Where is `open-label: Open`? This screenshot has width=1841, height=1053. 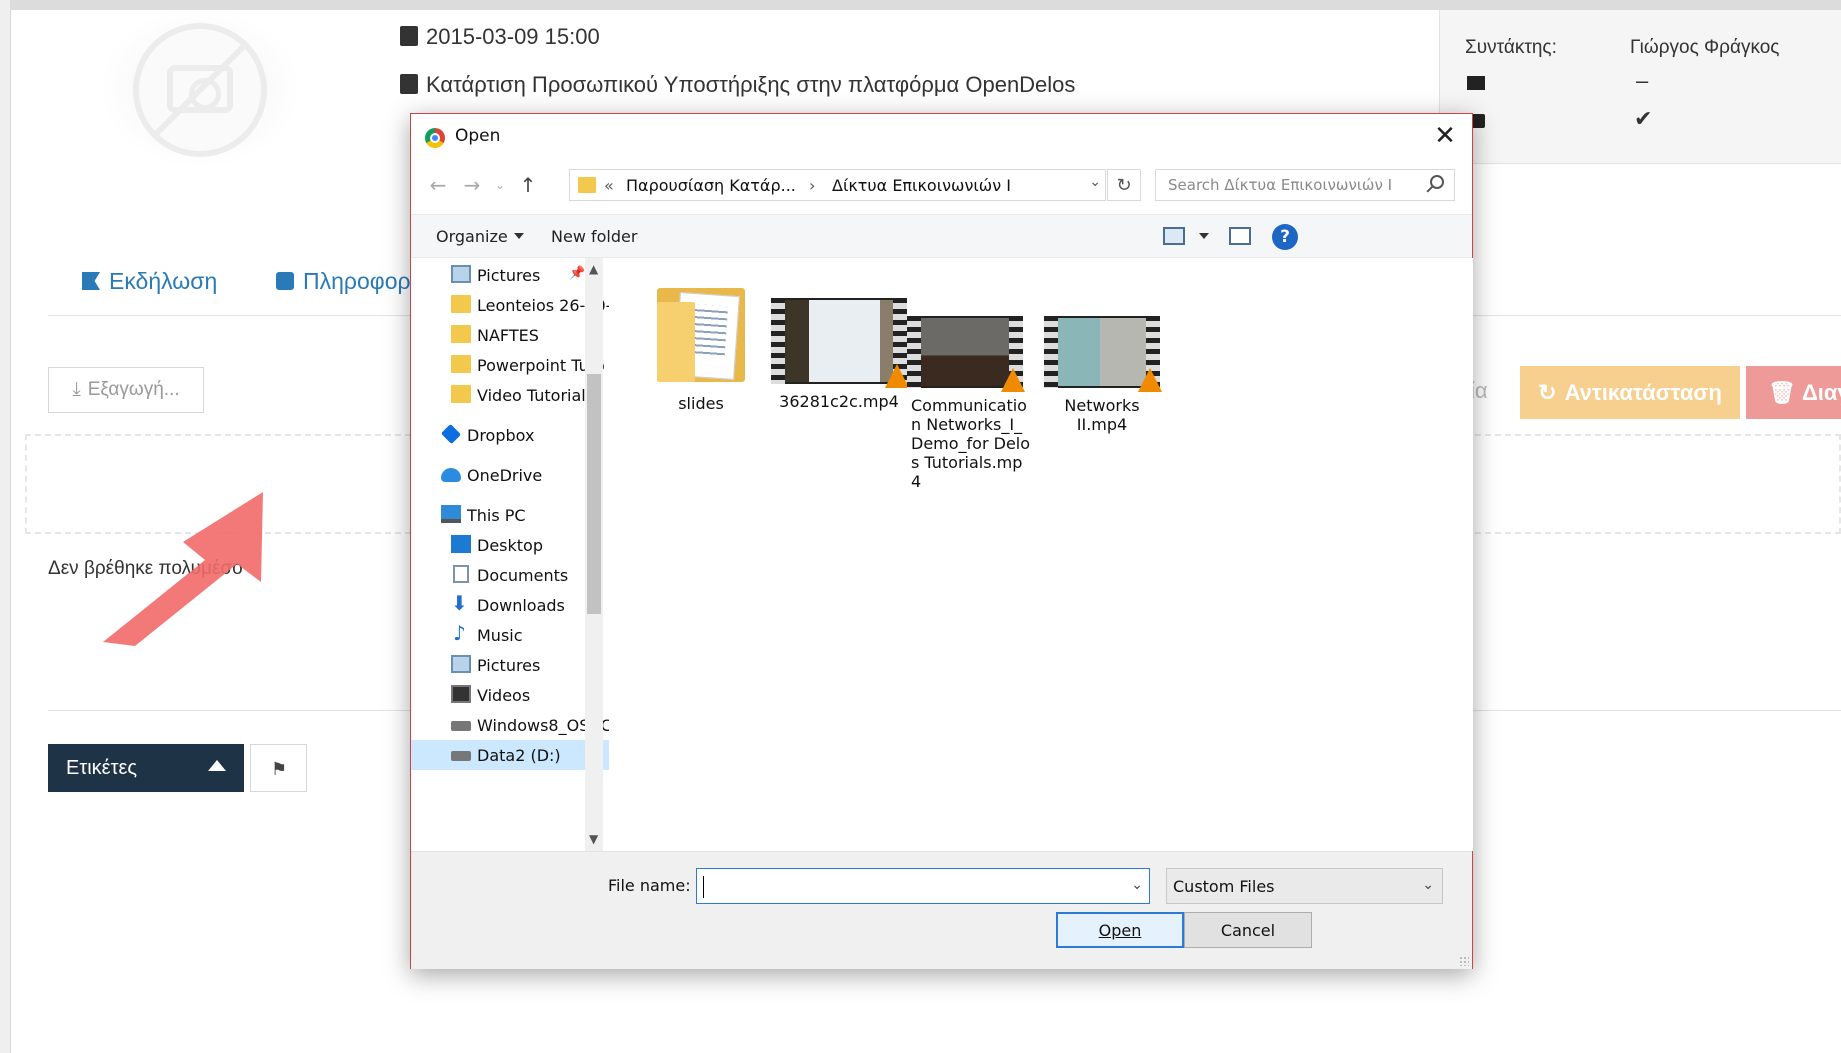 open-label: Open is located at coordinates (1120, 930).